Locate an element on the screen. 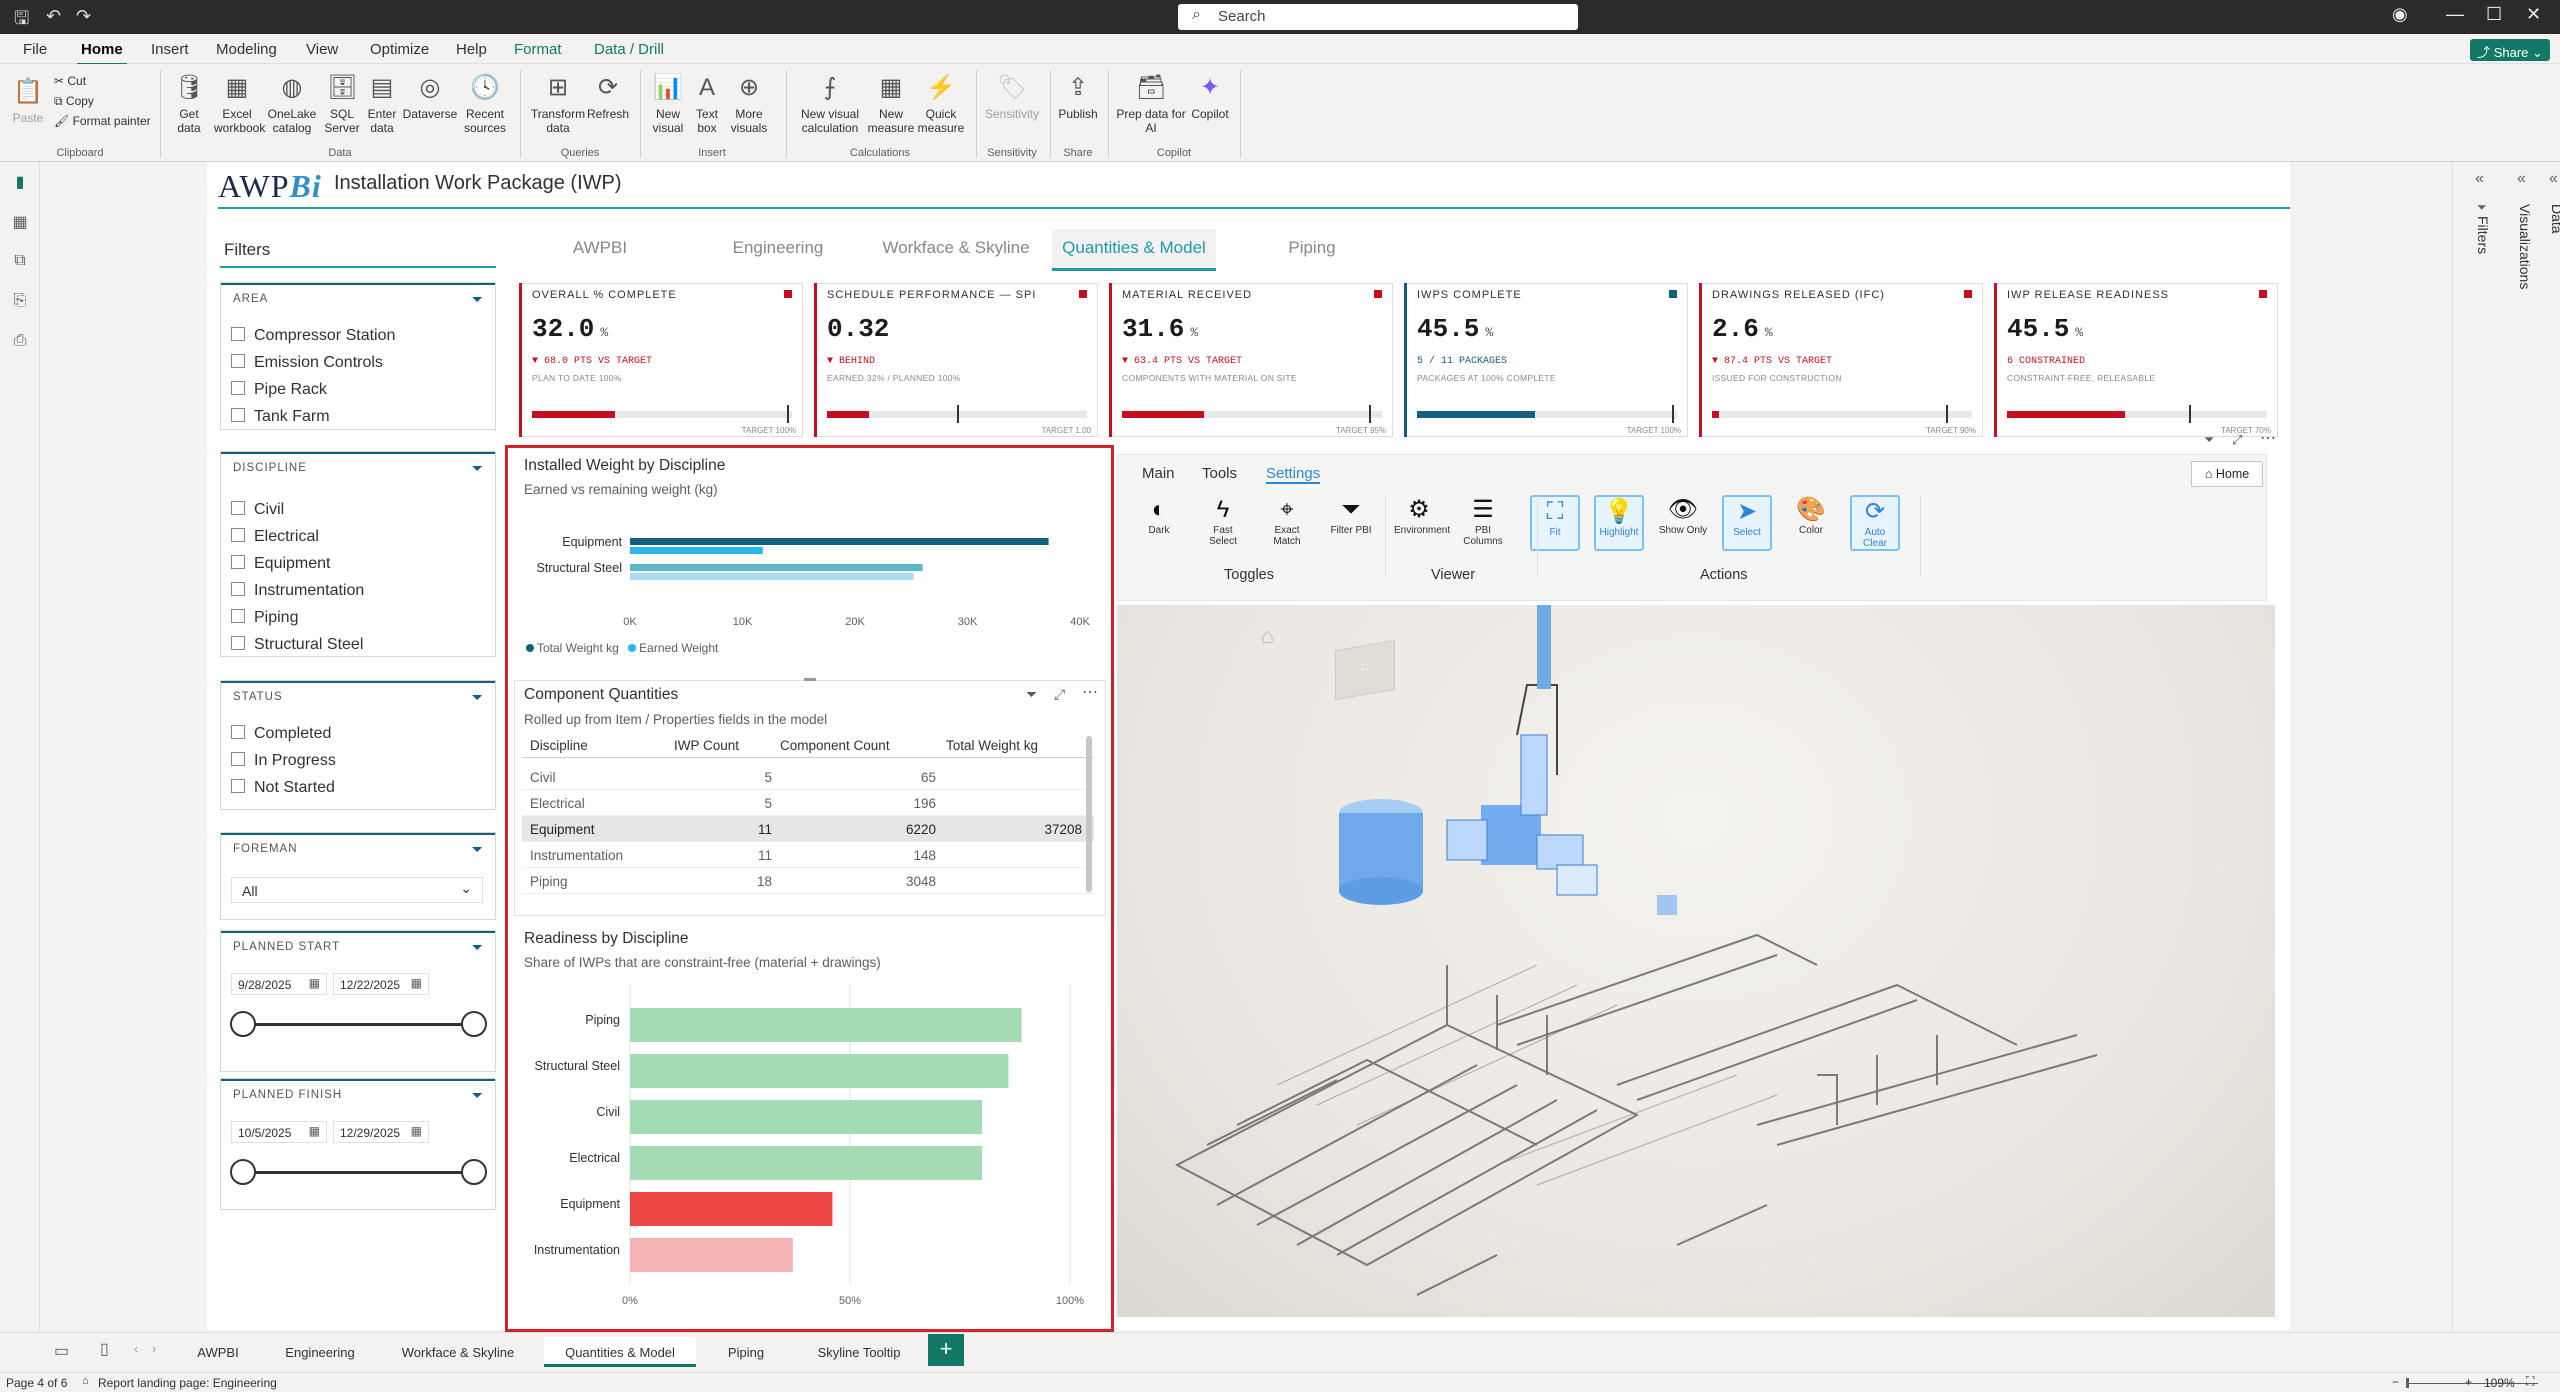 This screenshot has width=2560, height=1392. collapse-visualizations-icon: « is located at coordinates (2521, 179).